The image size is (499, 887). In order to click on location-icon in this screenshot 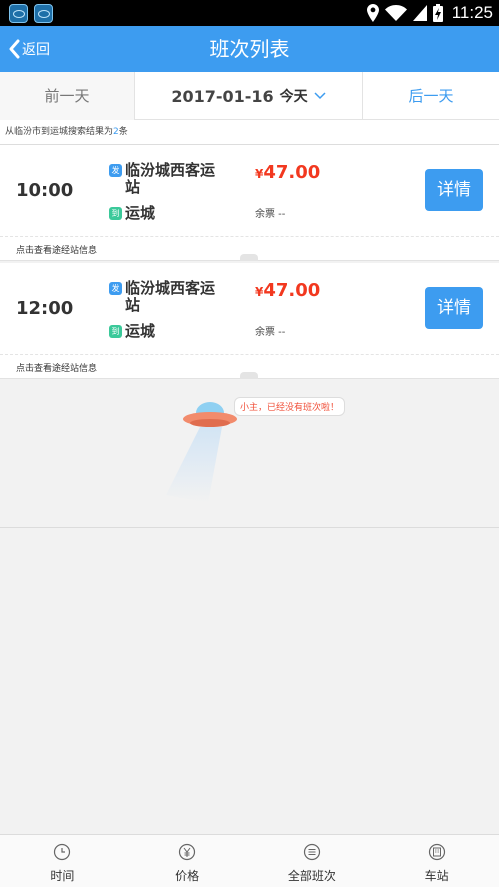, I will do `click(373, 13)`.